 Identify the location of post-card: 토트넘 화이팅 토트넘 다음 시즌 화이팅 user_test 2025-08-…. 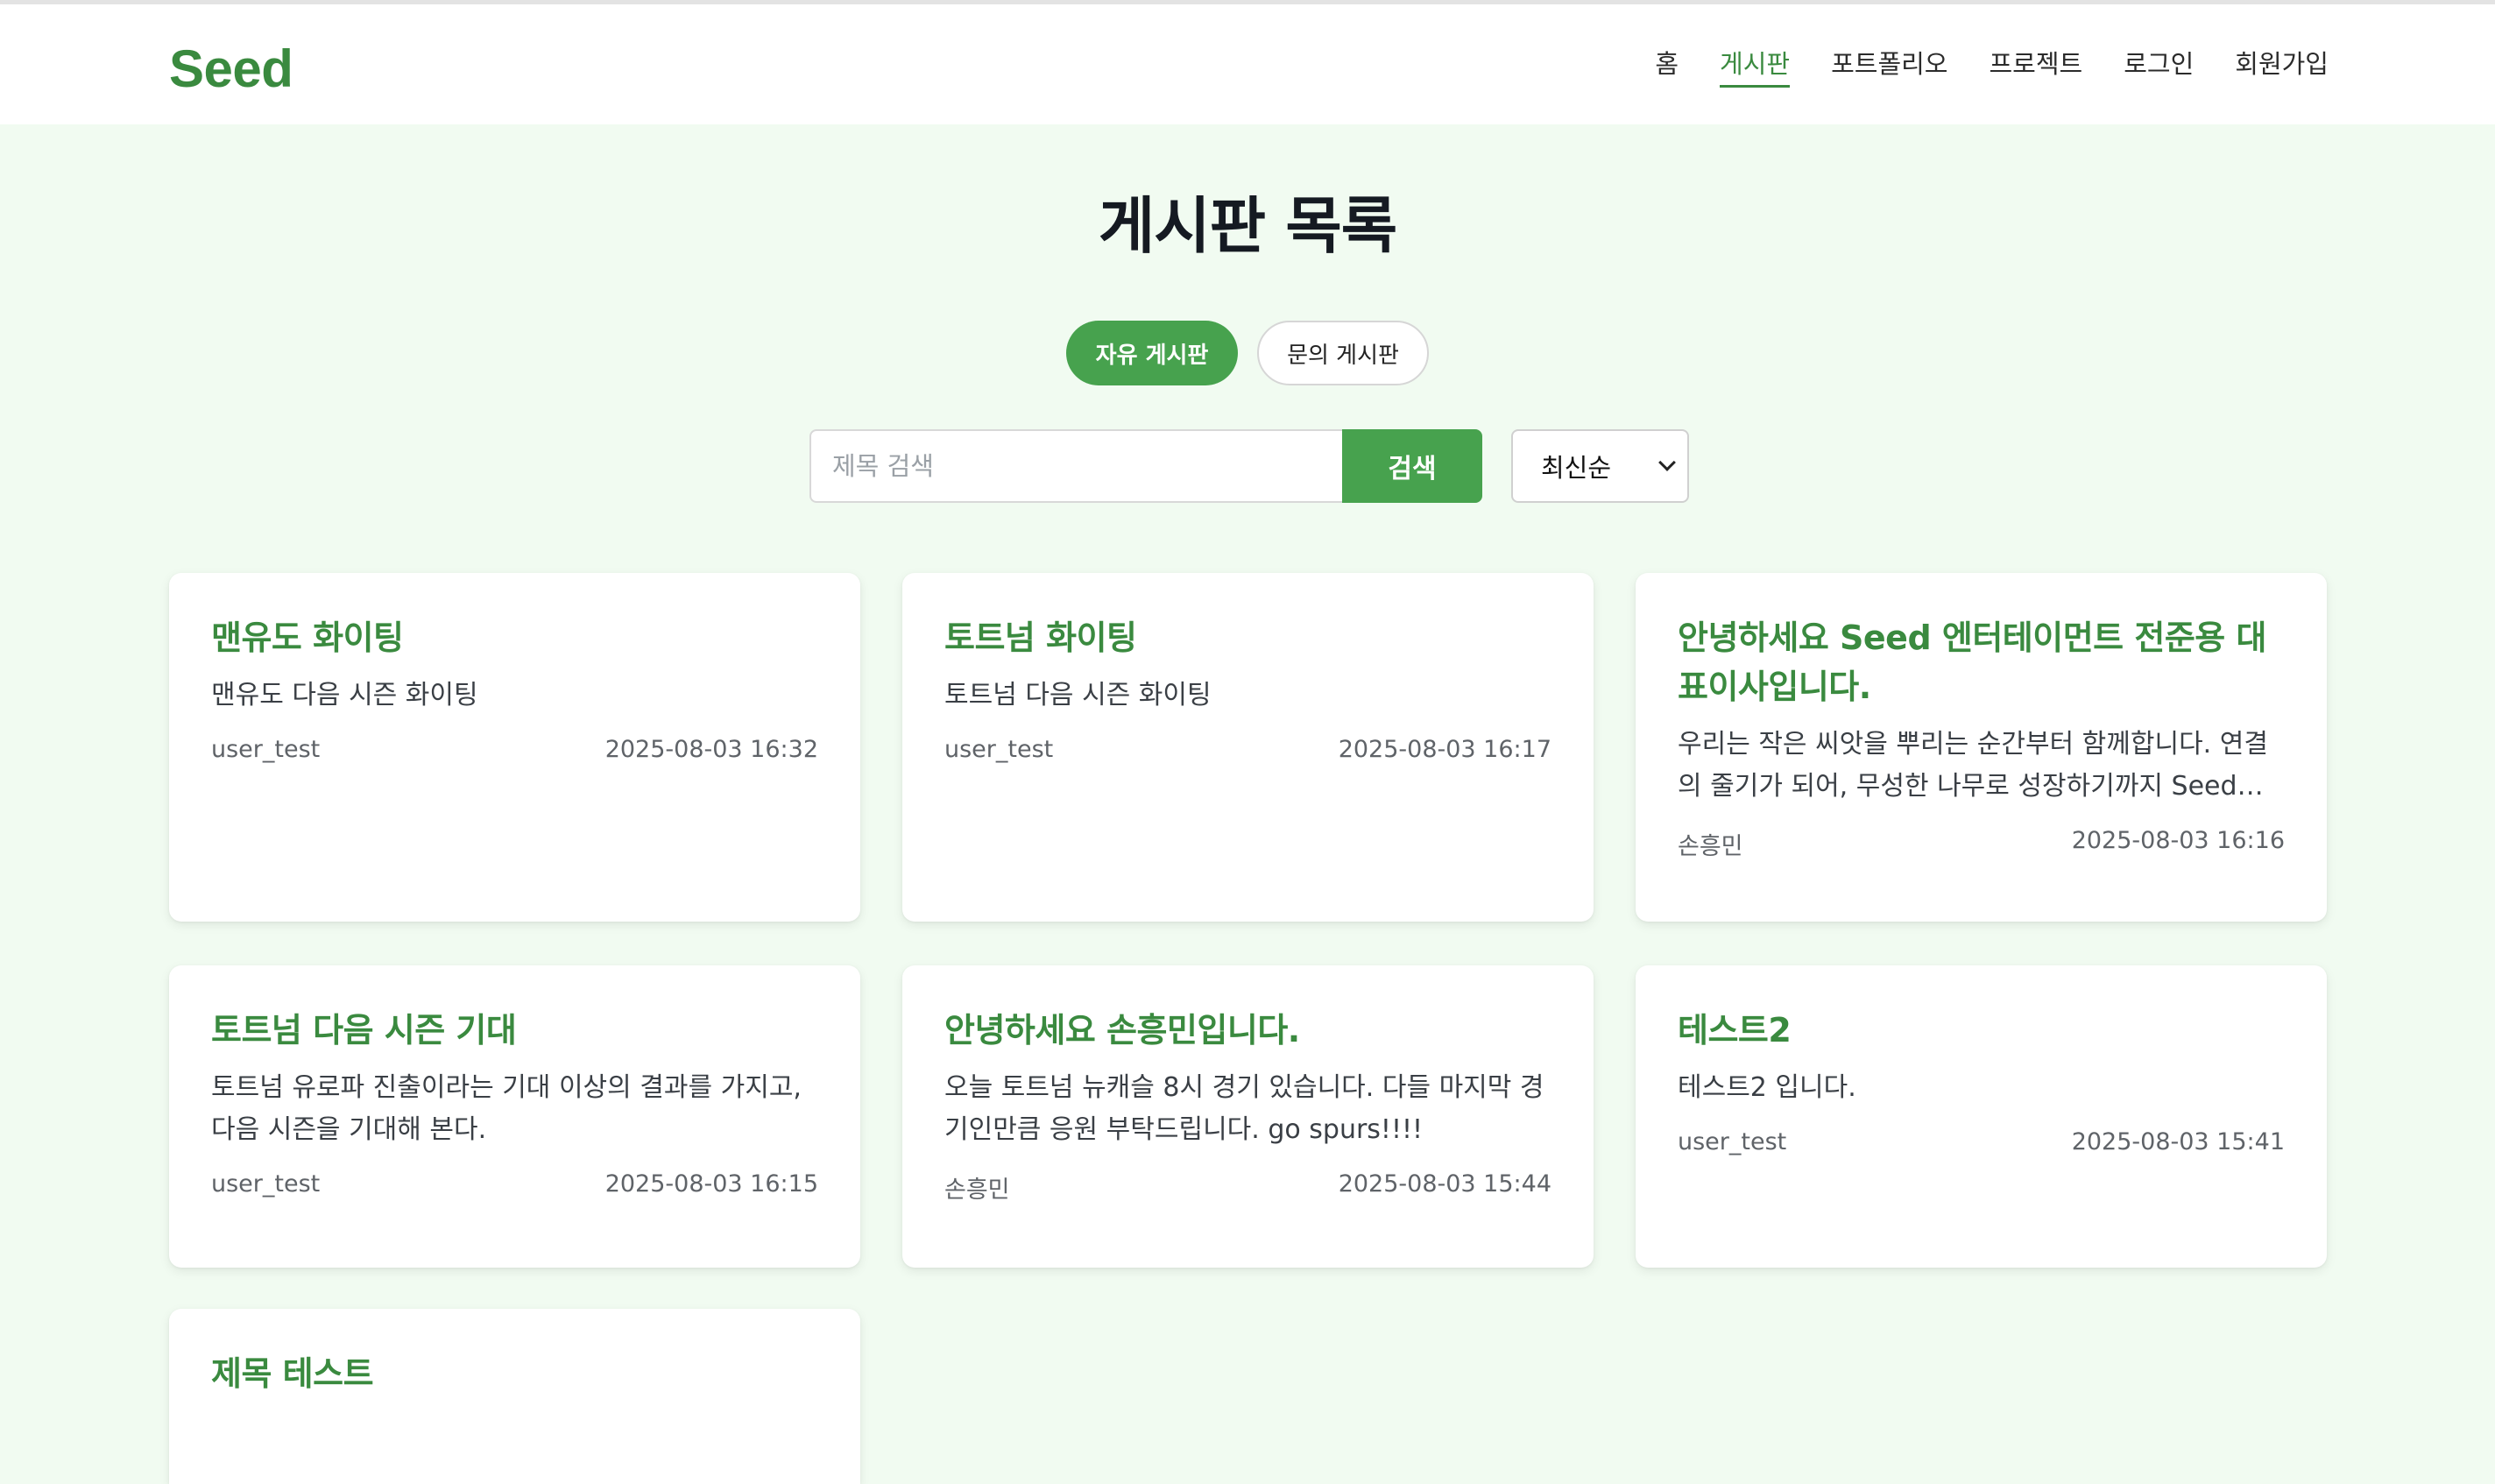
(1248, 747).